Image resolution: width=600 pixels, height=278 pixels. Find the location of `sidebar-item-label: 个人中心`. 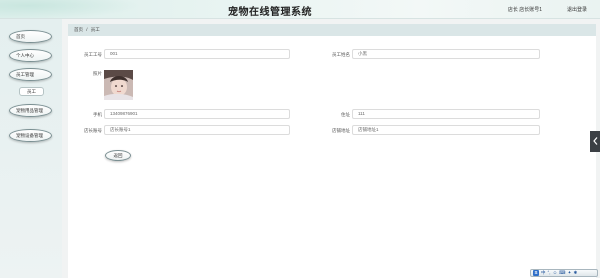

sidebar-item-label: 个人中心 is located at coordinates (25, 55).